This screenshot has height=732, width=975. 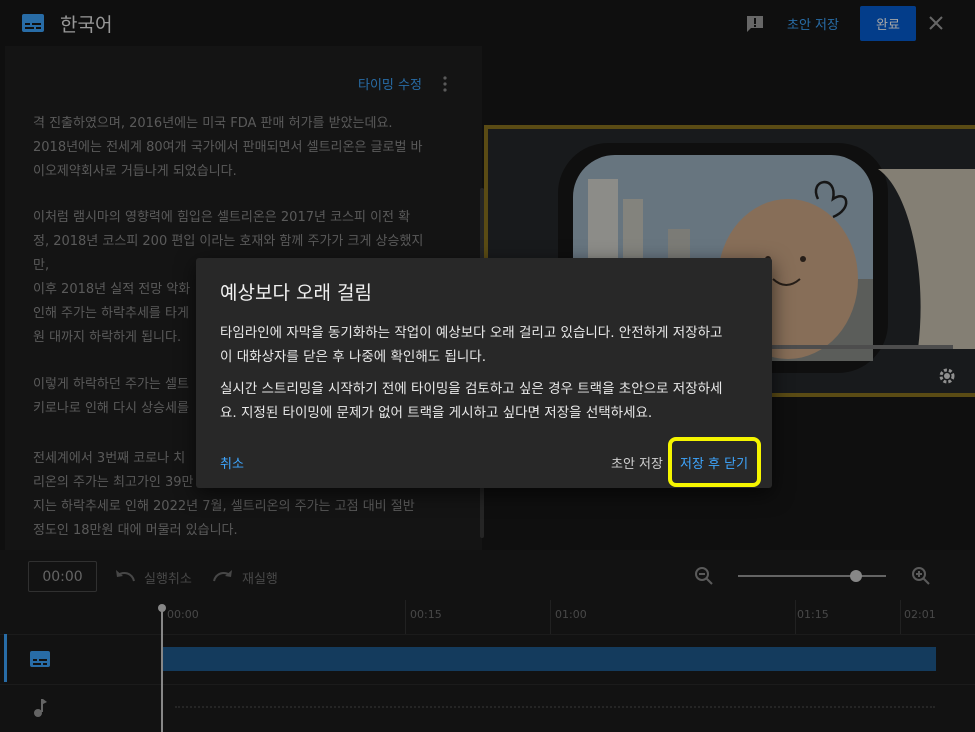 What do you see at coordinates (714, 462) in the screenshot?
I see `highlight-annotation` at bounding box center [714, 462].